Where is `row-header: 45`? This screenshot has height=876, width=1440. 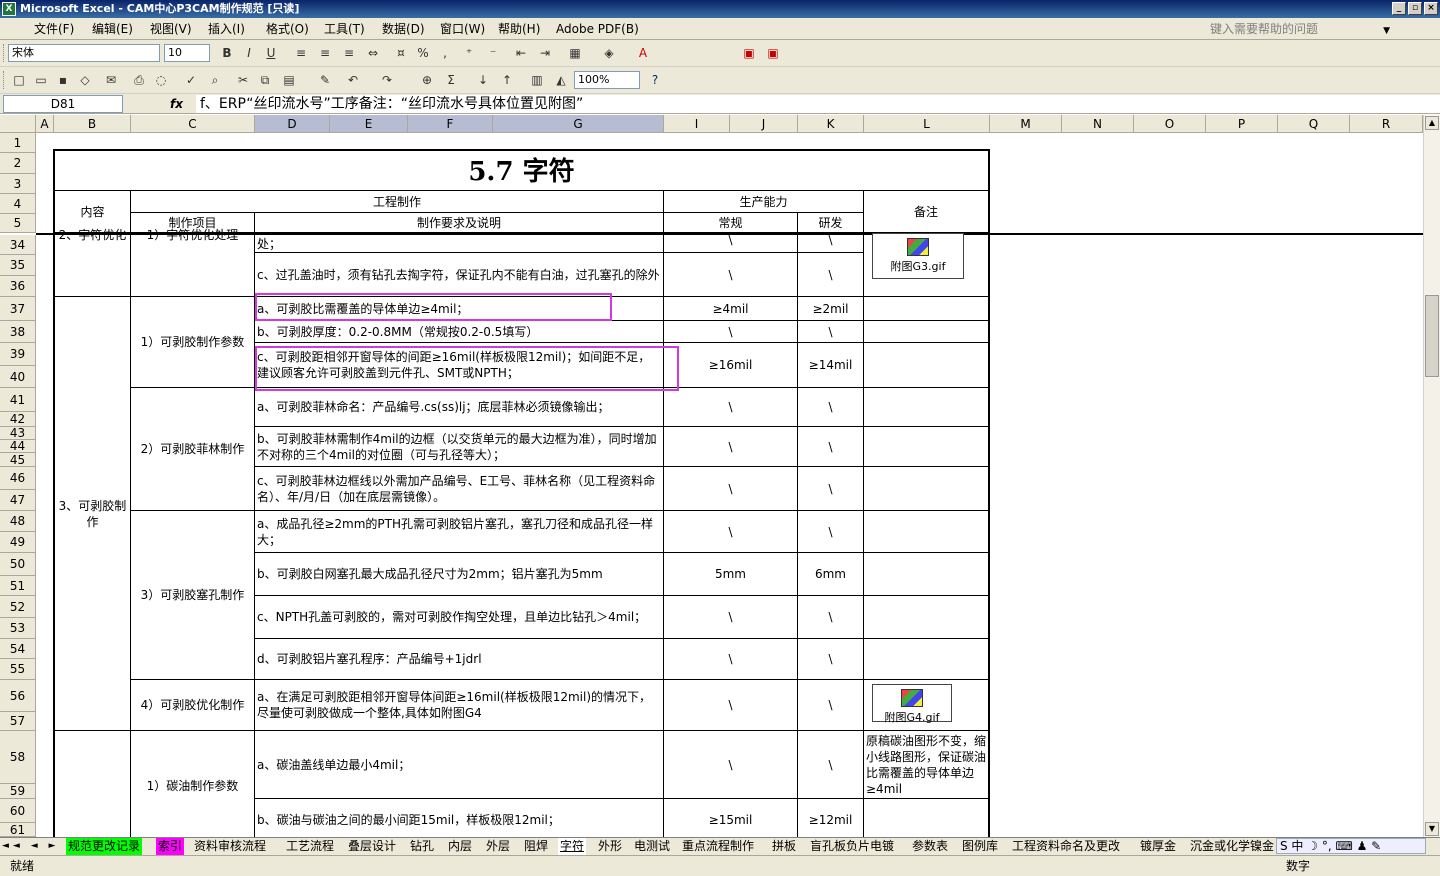 row-header: 45 is located at coordinates (18, 460).